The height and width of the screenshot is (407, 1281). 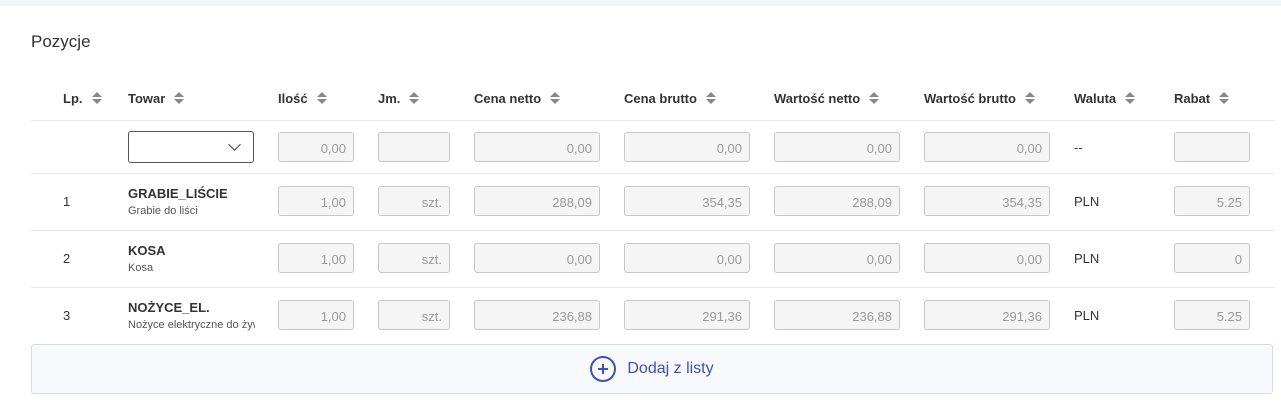 I want to click on column-header-wartosc-brutto: Wartość brutto, so click(x=979, y=98).